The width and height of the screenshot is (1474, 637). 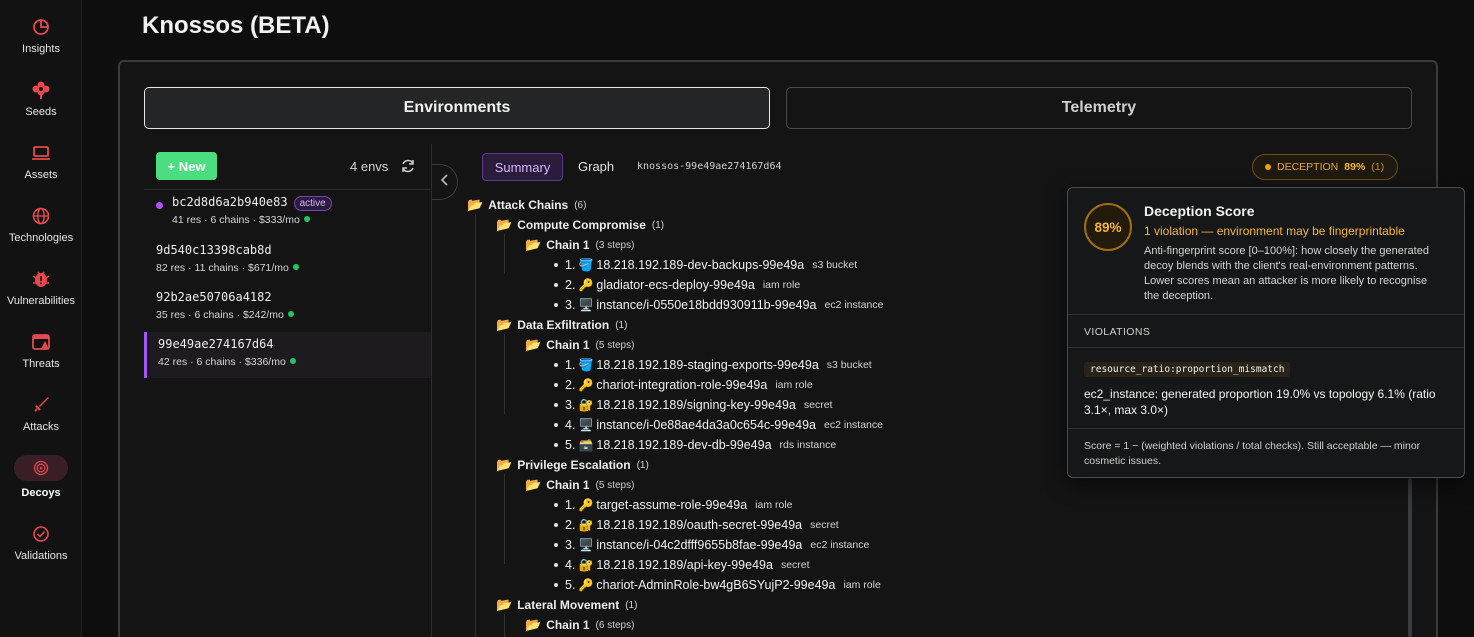 I want to click on nav-label: Vulnerabilities, so click(x=41, y=301).